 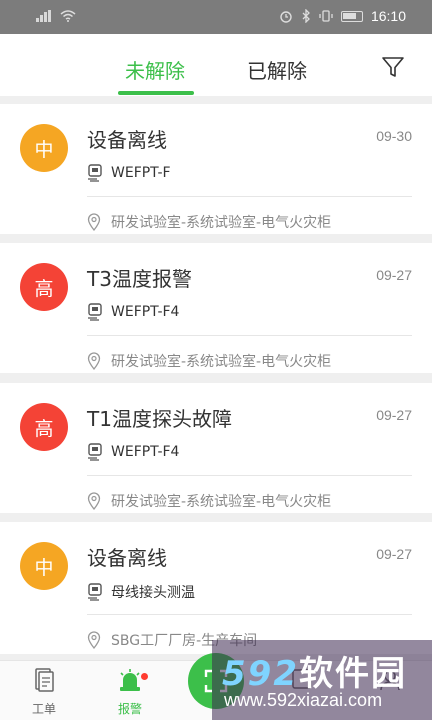 What do you see at coordinates (277, 69) in the screenshot?
I see `tab-resolved: 已解除` at bounding box center [277, 69].